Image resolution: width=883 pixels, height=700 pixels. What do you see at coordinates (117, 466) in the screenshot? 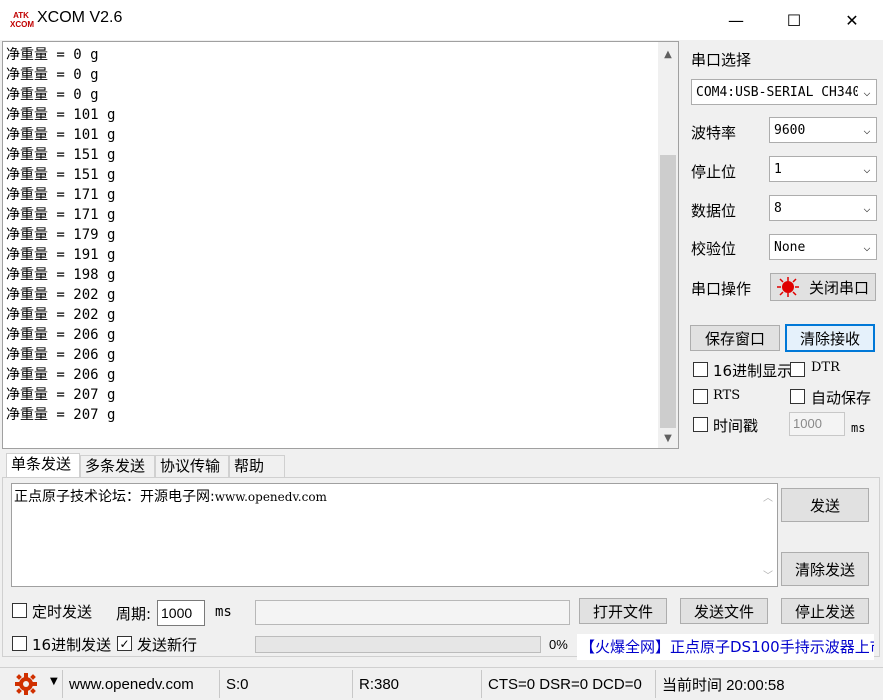
I see `tab-multi-send: 多条发送` at bounding box center [117, 466].